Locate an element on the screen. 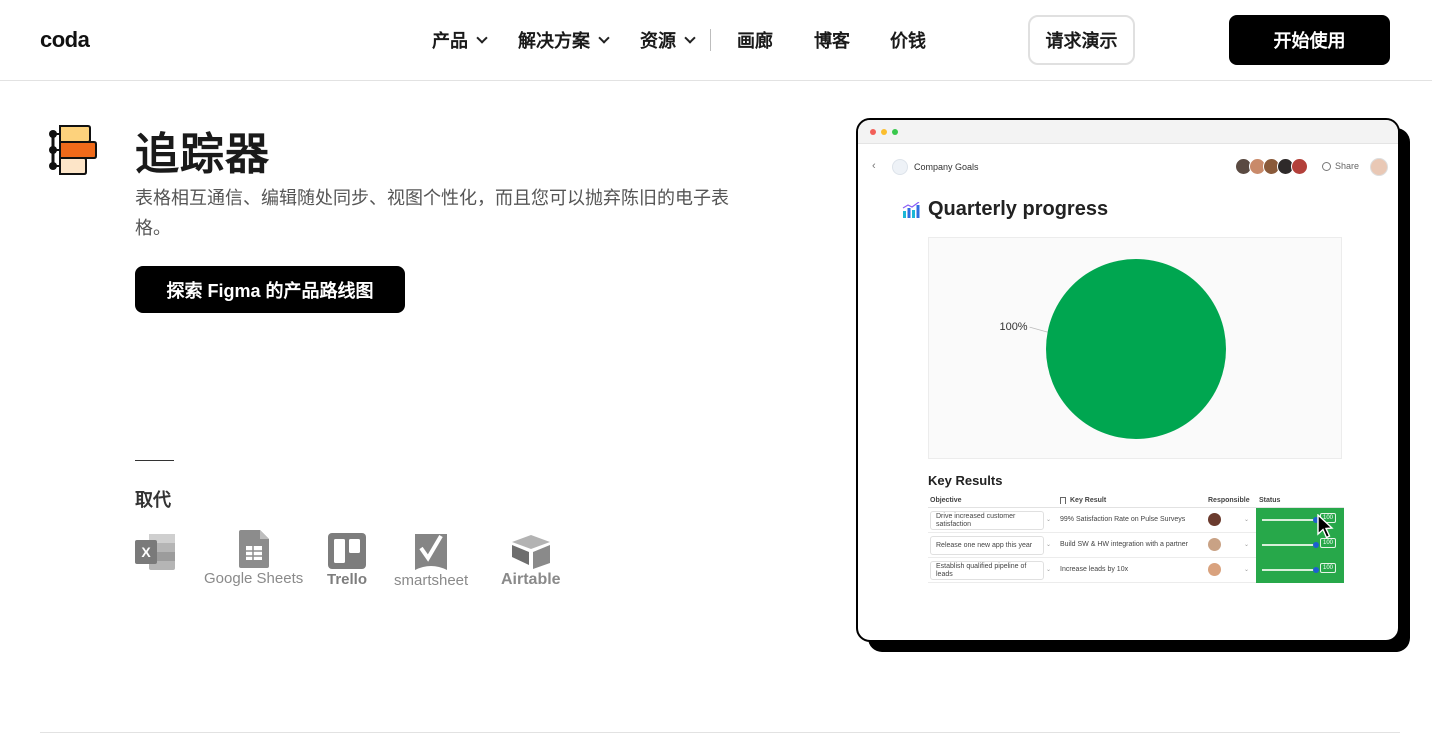 The height and width of the screenshot is (735, 1432). bar-chart-icon is located at coordinates (911, 209).